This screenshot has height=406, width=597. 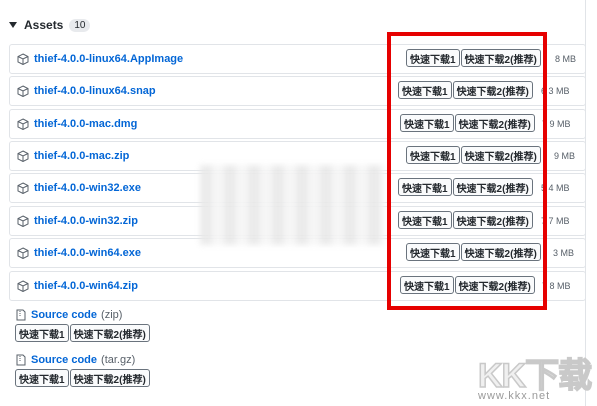 I want to click on assets-count-badge: 10, so click(x=80, y=25).